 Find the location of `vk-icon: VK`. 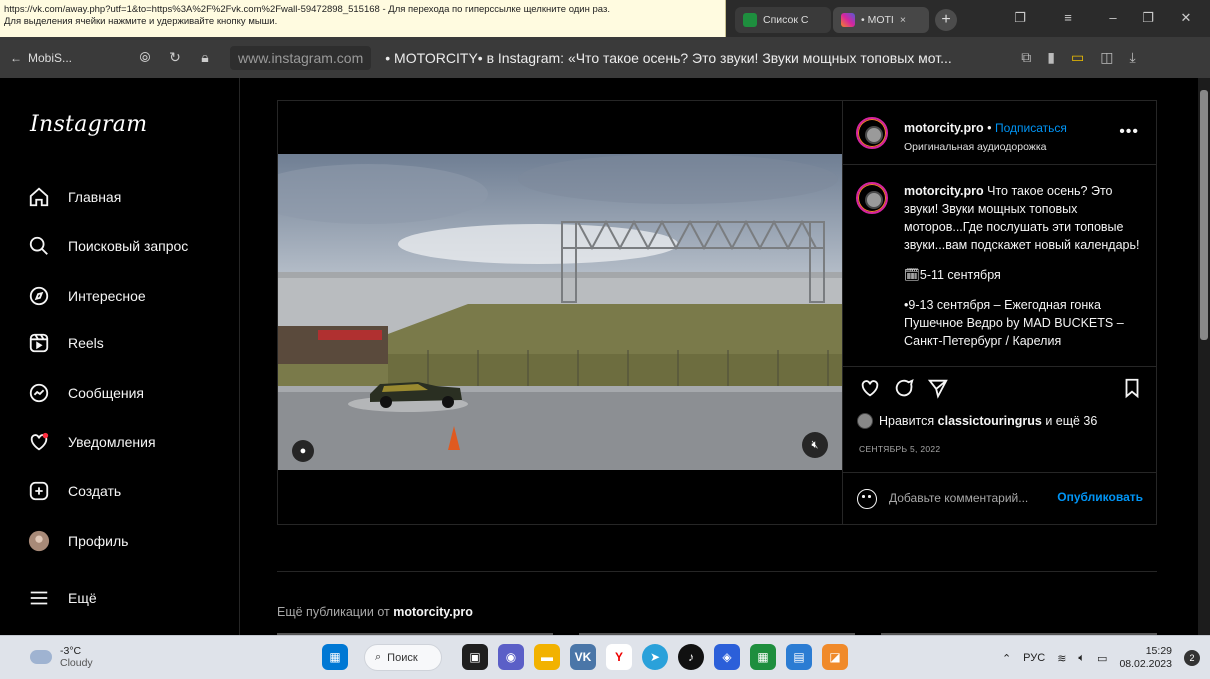

vk-icon: VK is located at coordinates (583, 657).